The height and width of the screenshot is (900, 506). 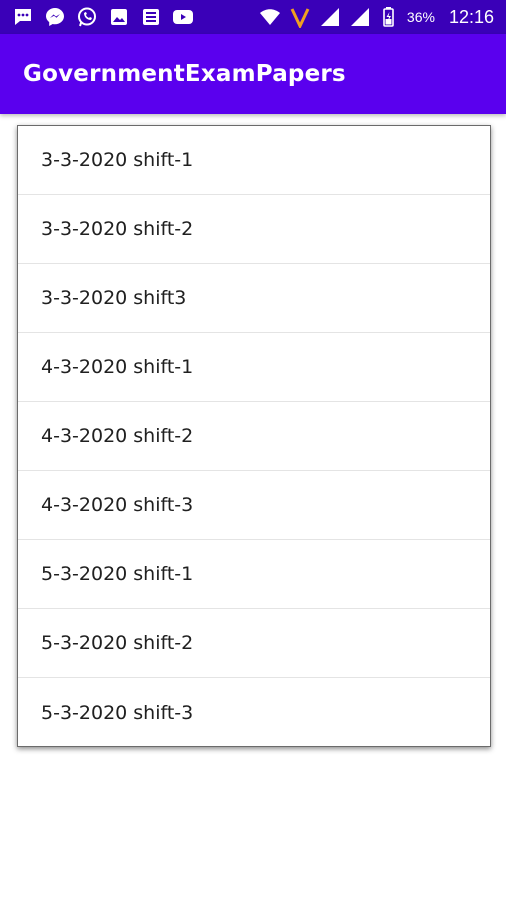 What do you see at coordinates (471, 16) in the screenshot?
I see `clock: 12:16` at bounding box center [471, 16].